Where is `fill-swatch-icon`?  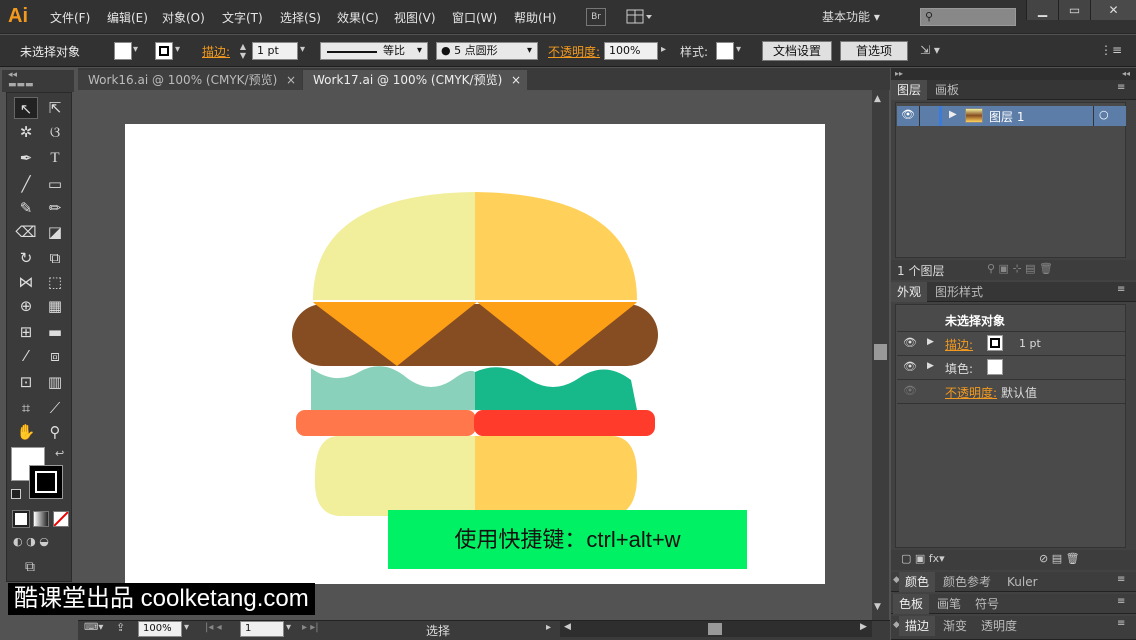 fill-swatch-icon is located at coordinates (995, 367).